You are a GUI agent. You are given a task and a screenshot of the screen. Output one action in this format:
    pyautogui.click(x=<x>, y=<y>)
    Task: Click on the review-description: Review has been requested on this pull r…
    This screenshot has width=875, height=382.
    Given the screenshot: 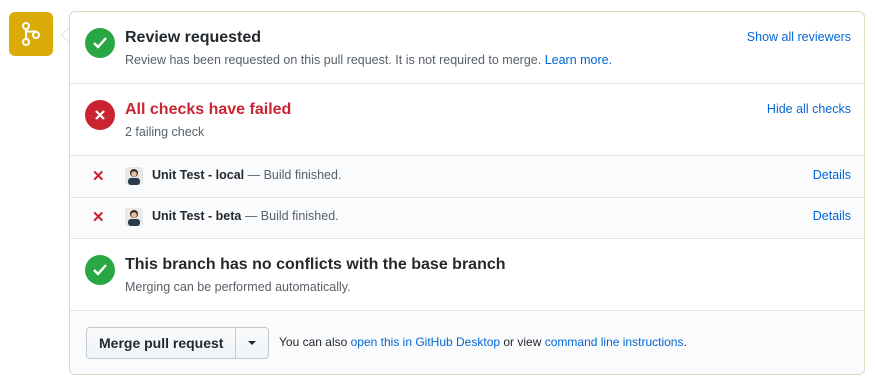 What is the action you would take?
    pyautogui.click(x=368, y=60)
    